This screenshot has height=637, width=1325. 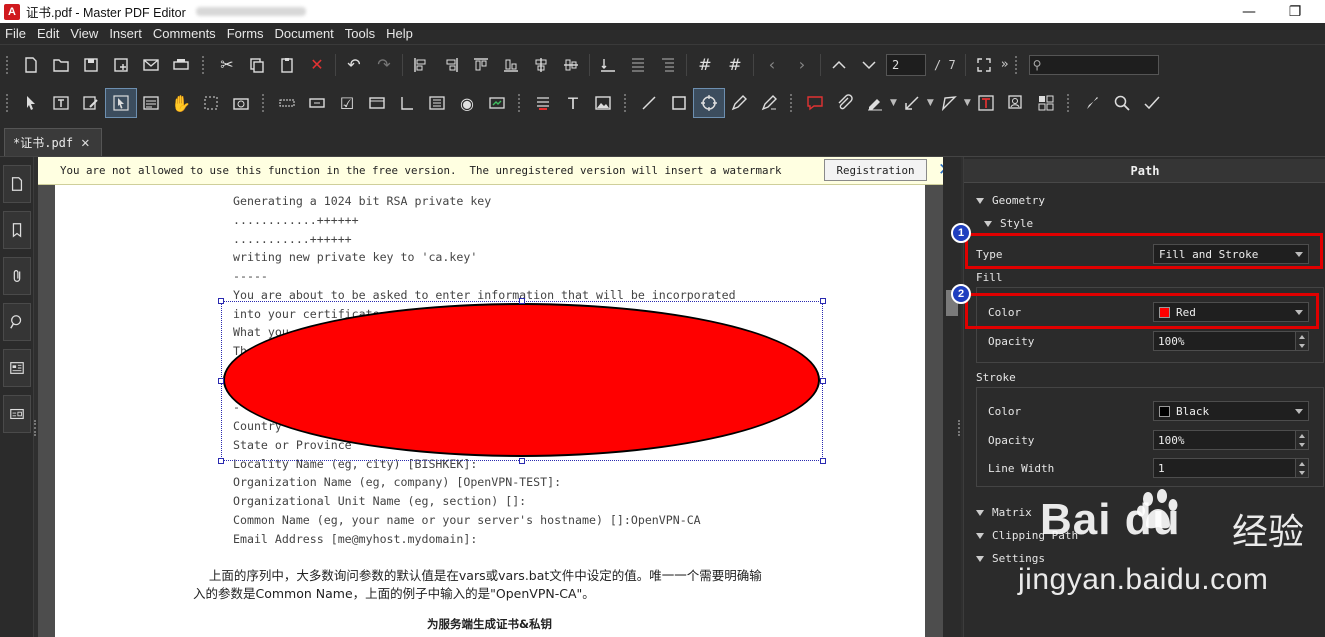 What do you see at coordinates (912, 103) in the screenshot?
I see `arrow-line-icon` at bounding box center [912, 103].